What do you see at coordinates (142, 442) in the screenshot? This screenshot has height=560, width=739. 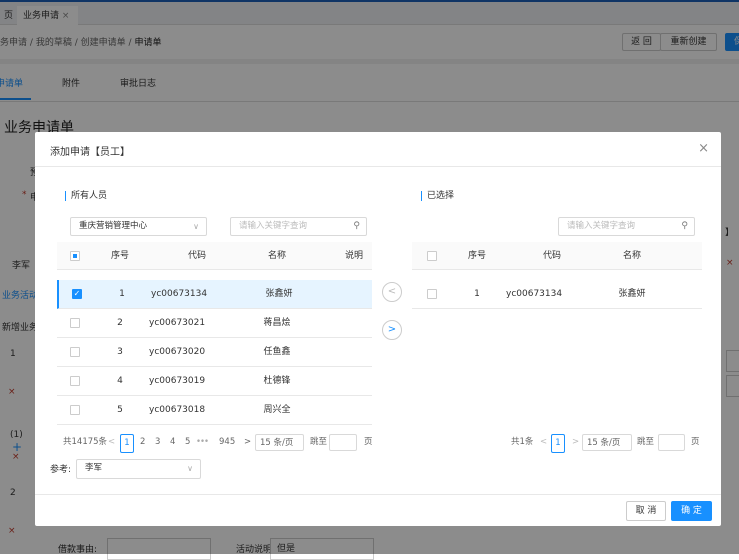 I see `page-2-button: 2` at bounding box center [142, 442].